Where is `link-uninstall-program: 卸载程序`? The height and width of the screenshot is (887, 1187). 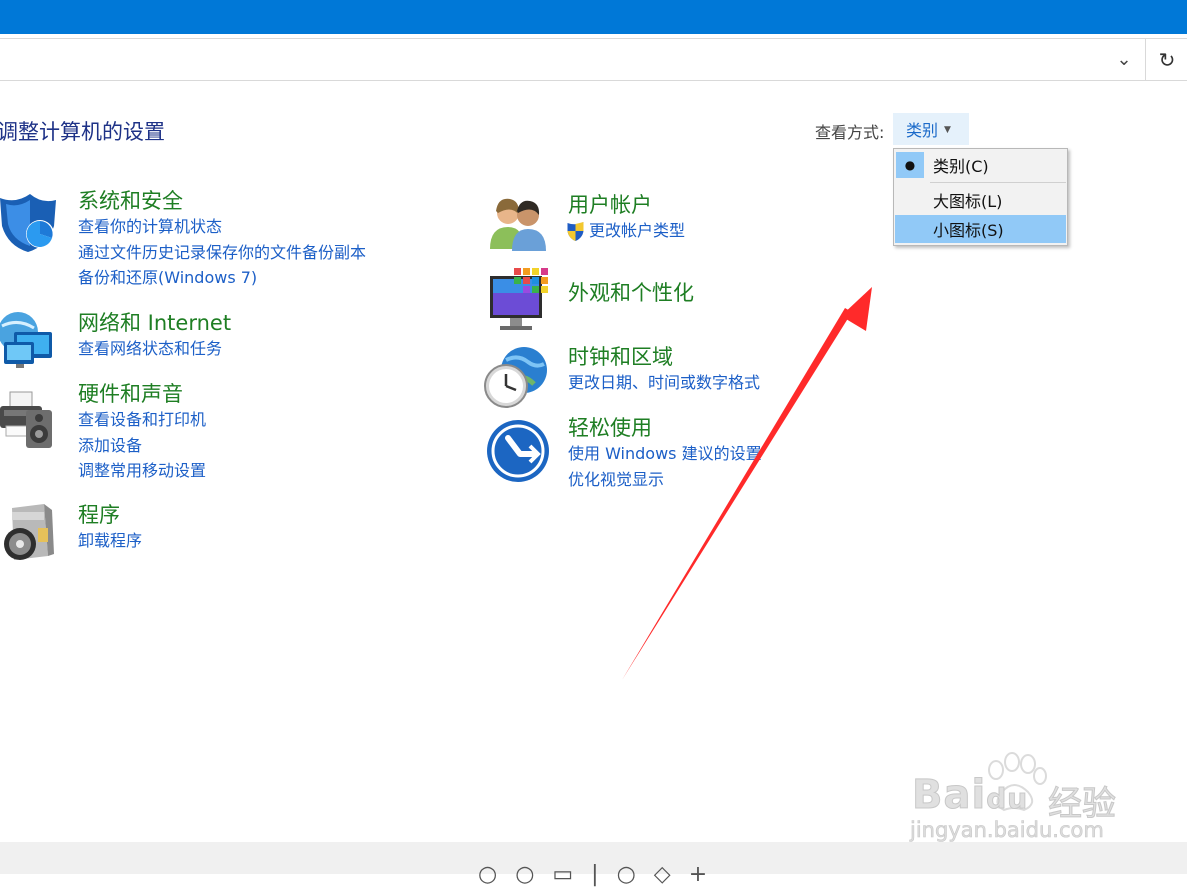 link-uninstall-program: 卸载程序 is located at coordinates (110, 541).